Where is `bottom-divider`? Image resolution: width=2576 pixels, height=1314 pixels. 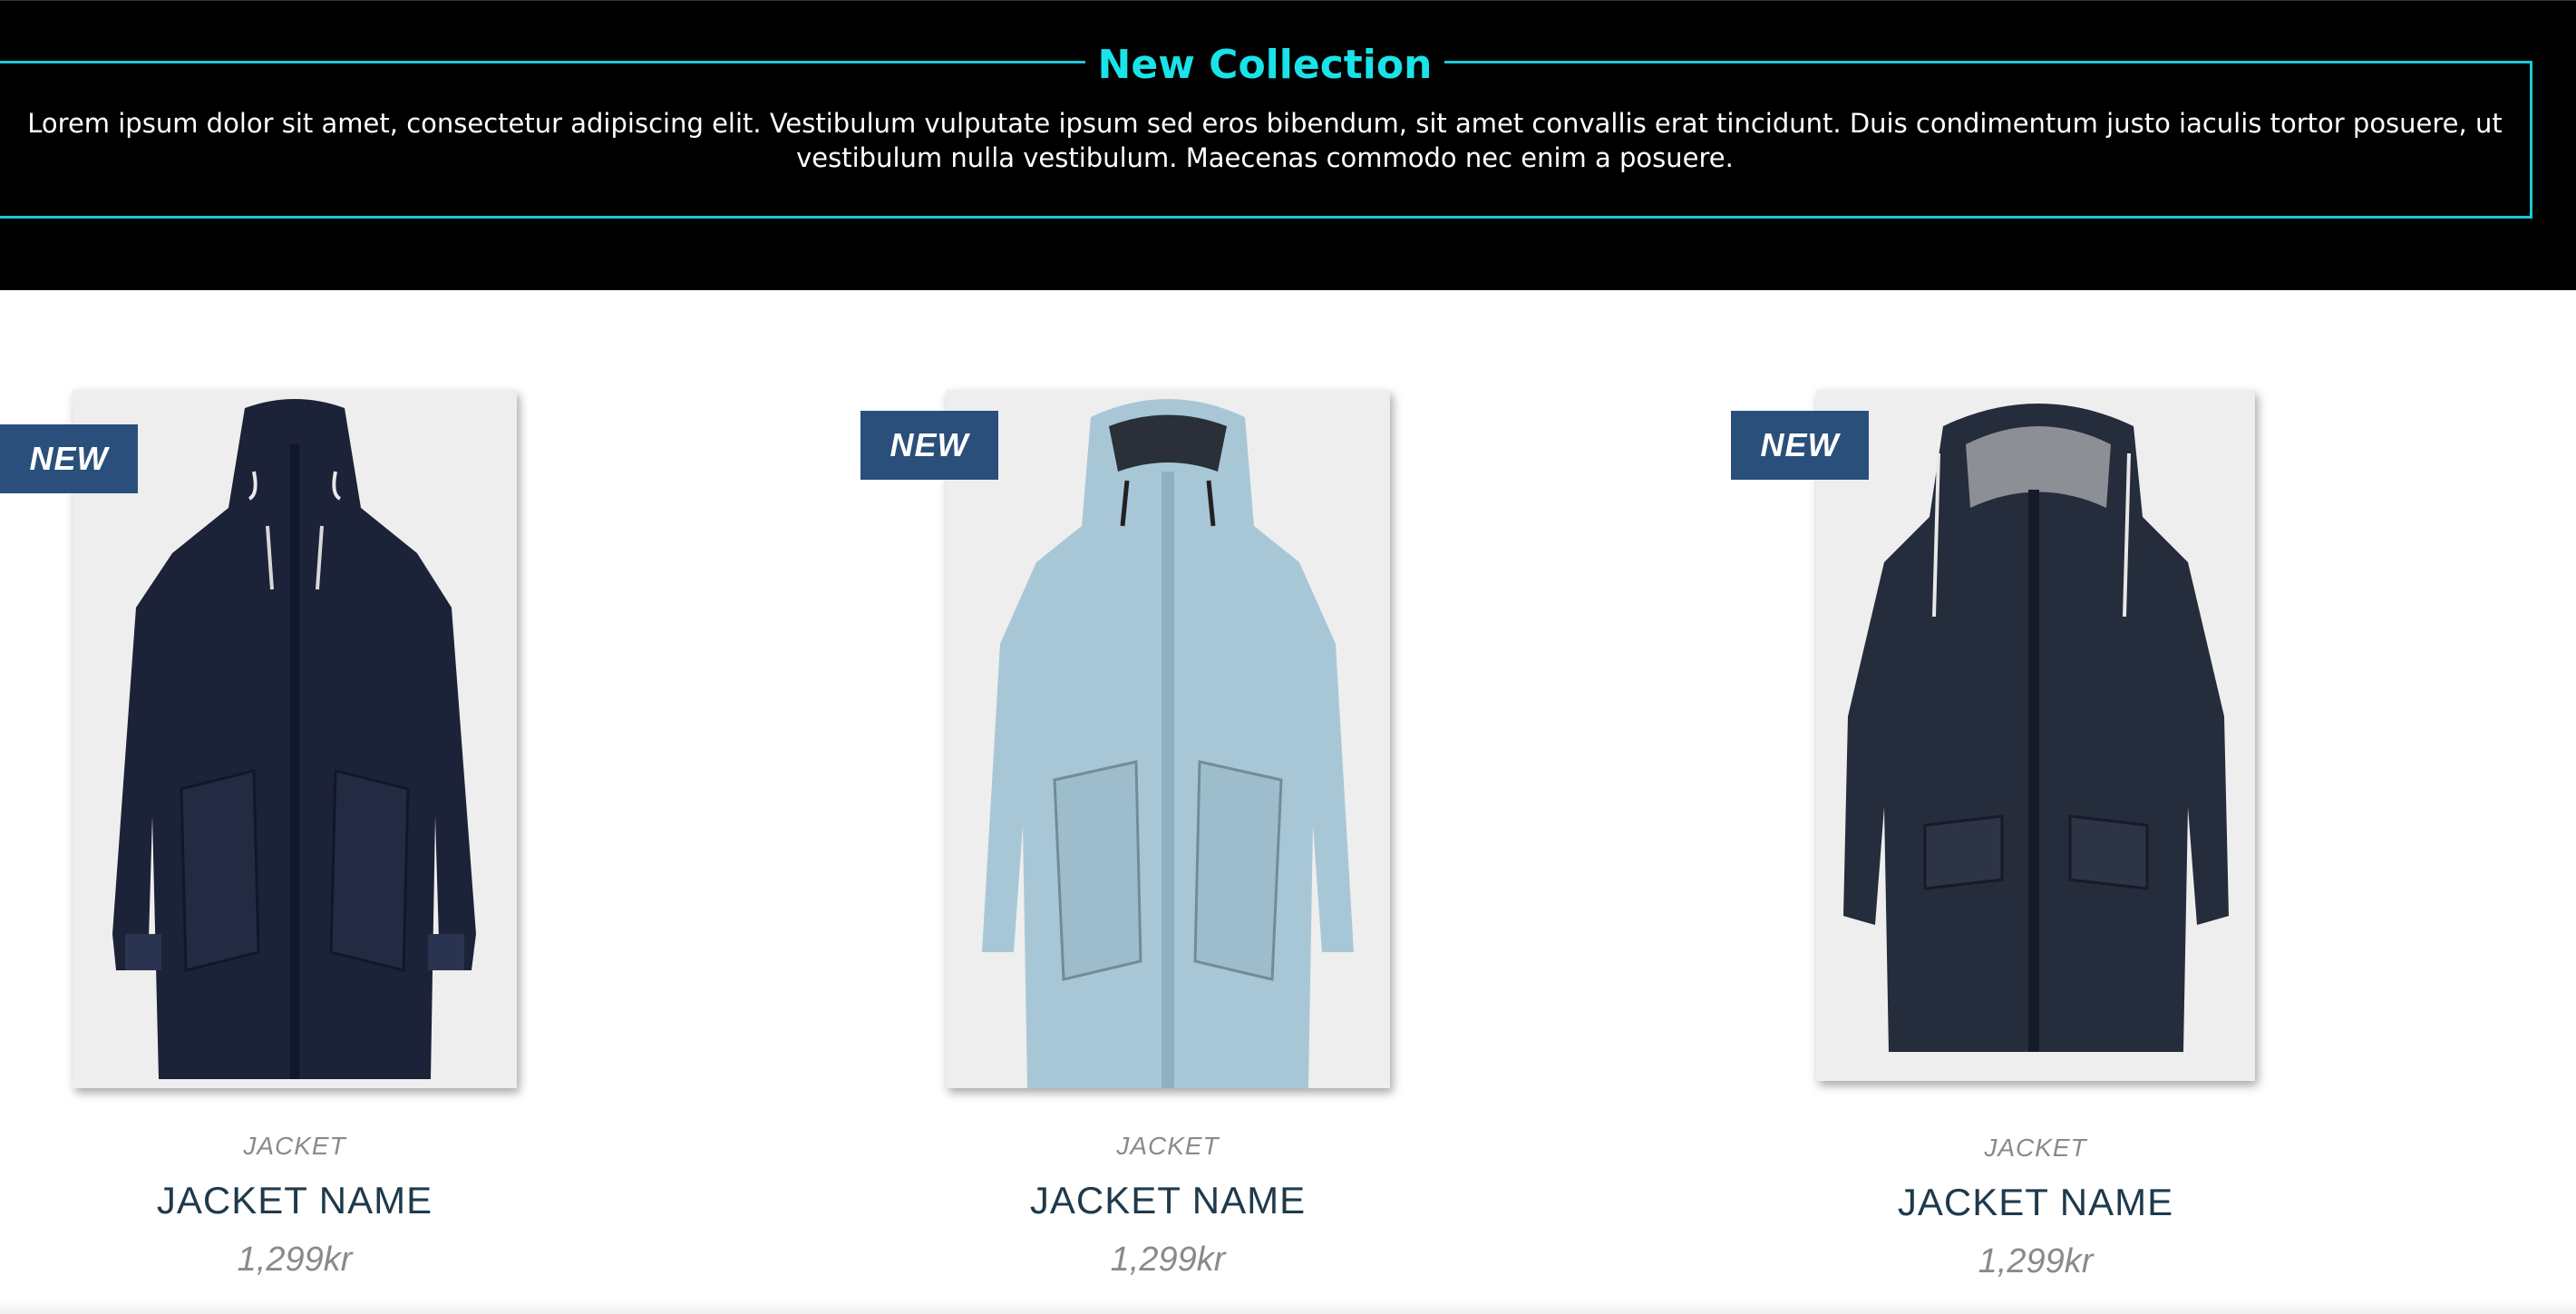
bottom-divider is located at coordinates (1288, 1306).